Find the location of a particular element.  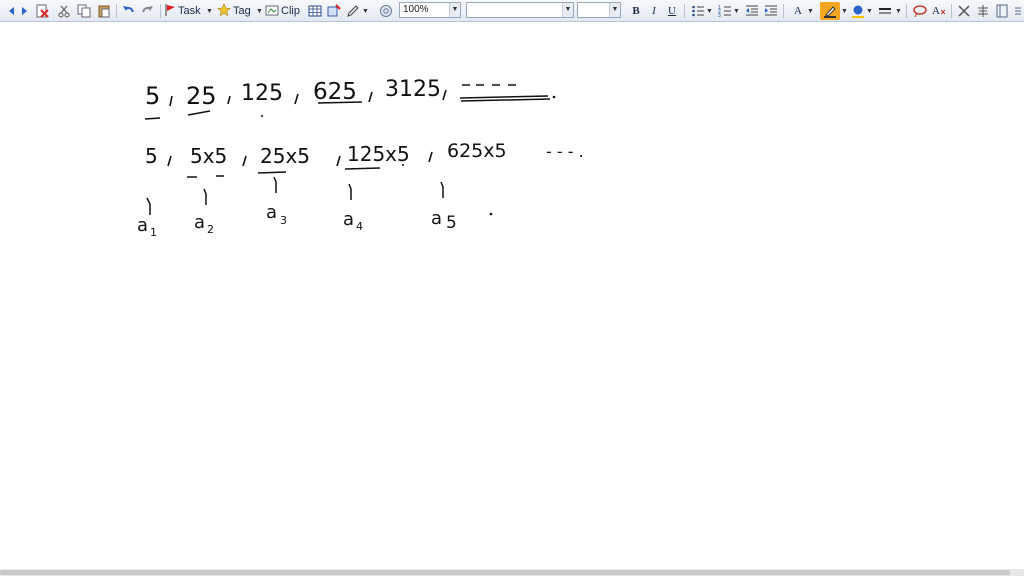

insert-icon is located at coordinates (334, 11).